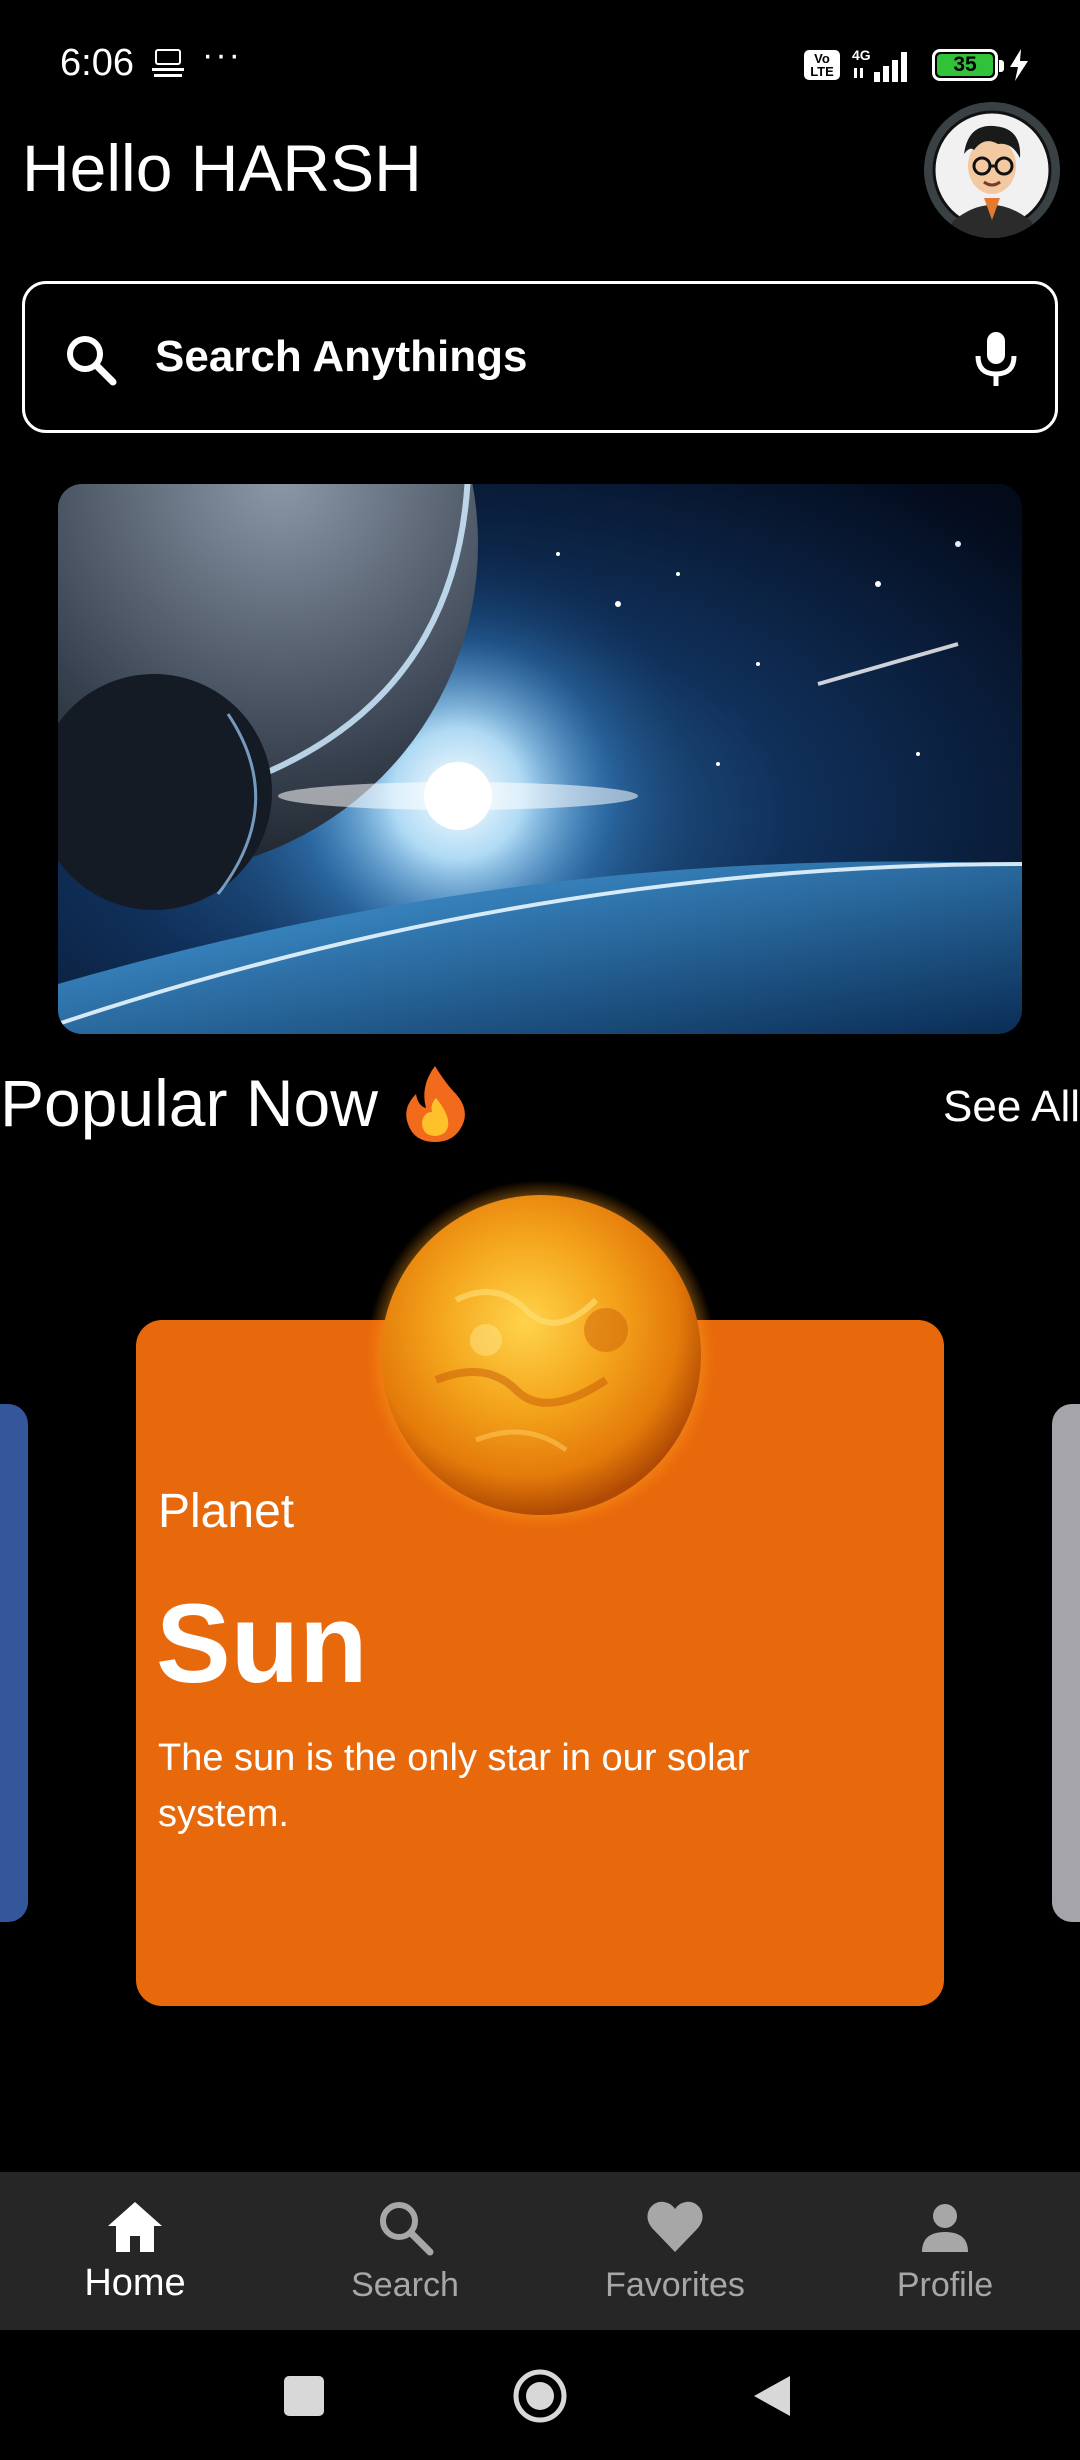  Describe the element at coordinates (861, 55) in the screenshot. I see `svg-text: 4G` at that location.